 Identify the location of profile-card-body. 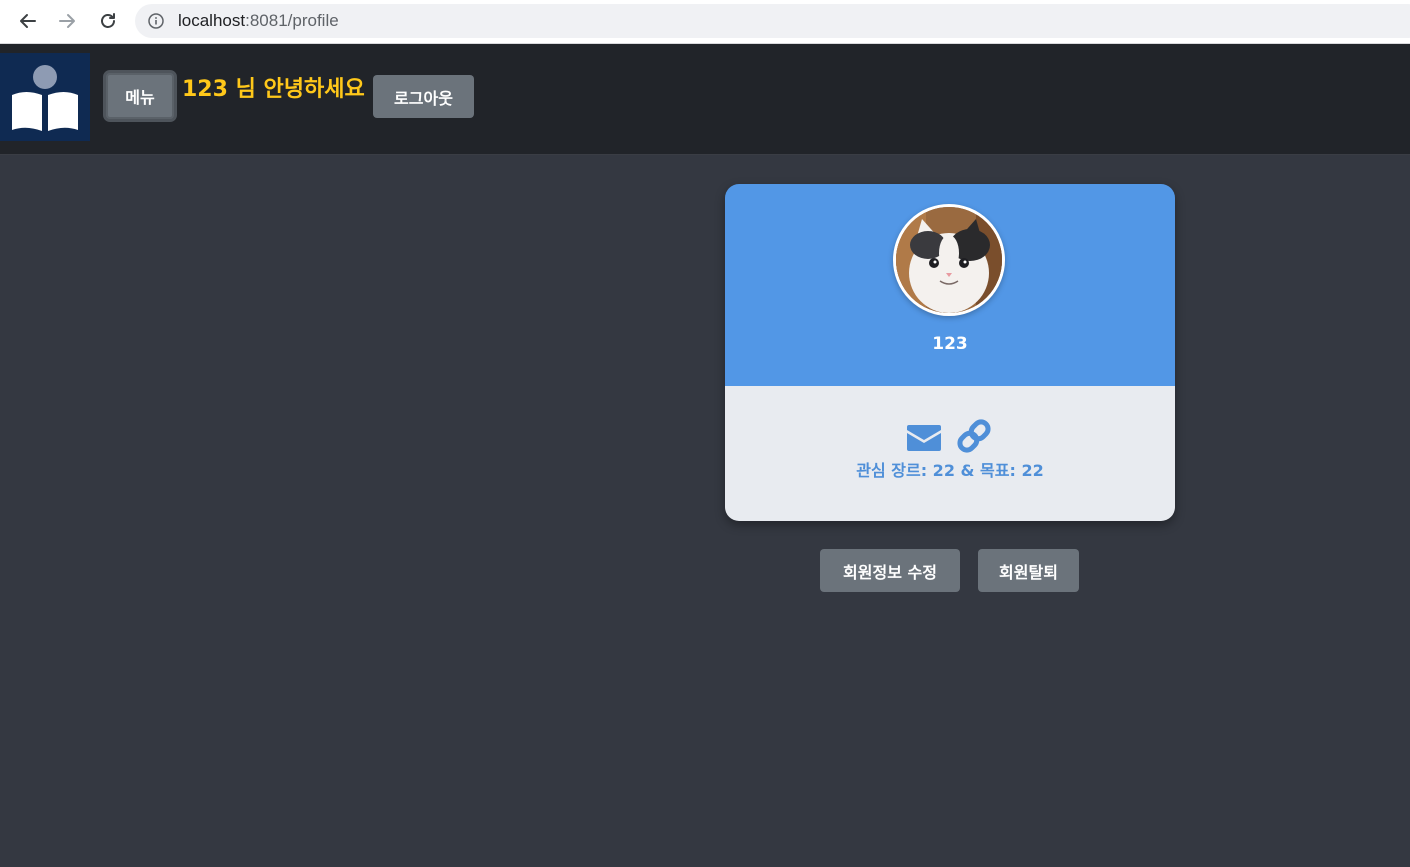
(950, 453).